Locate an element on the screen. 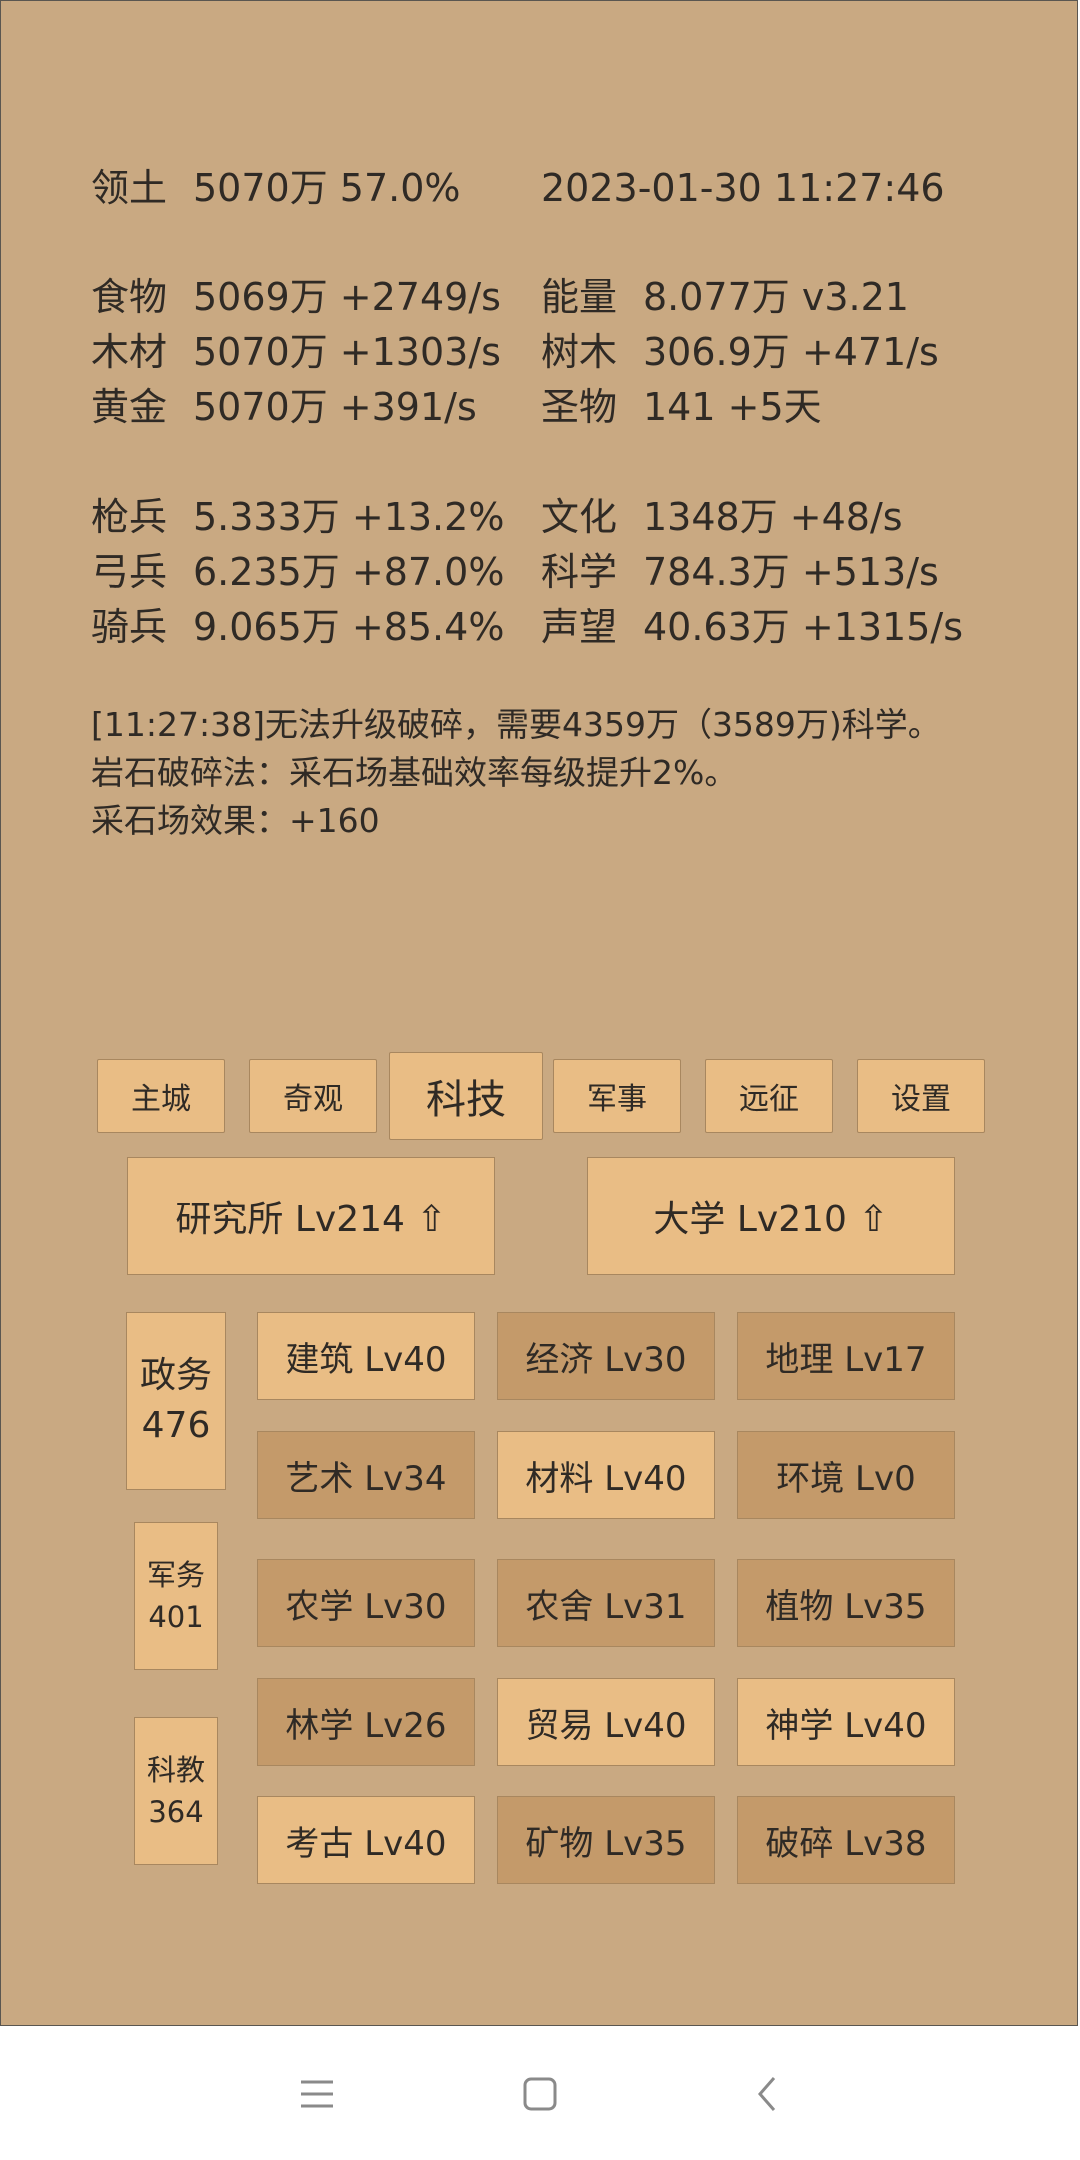 The width and height of the screenshot is (1080, 2160). tech-farmhouse-button: 农舍 Lv31 is located at coordinates (606, 1603).